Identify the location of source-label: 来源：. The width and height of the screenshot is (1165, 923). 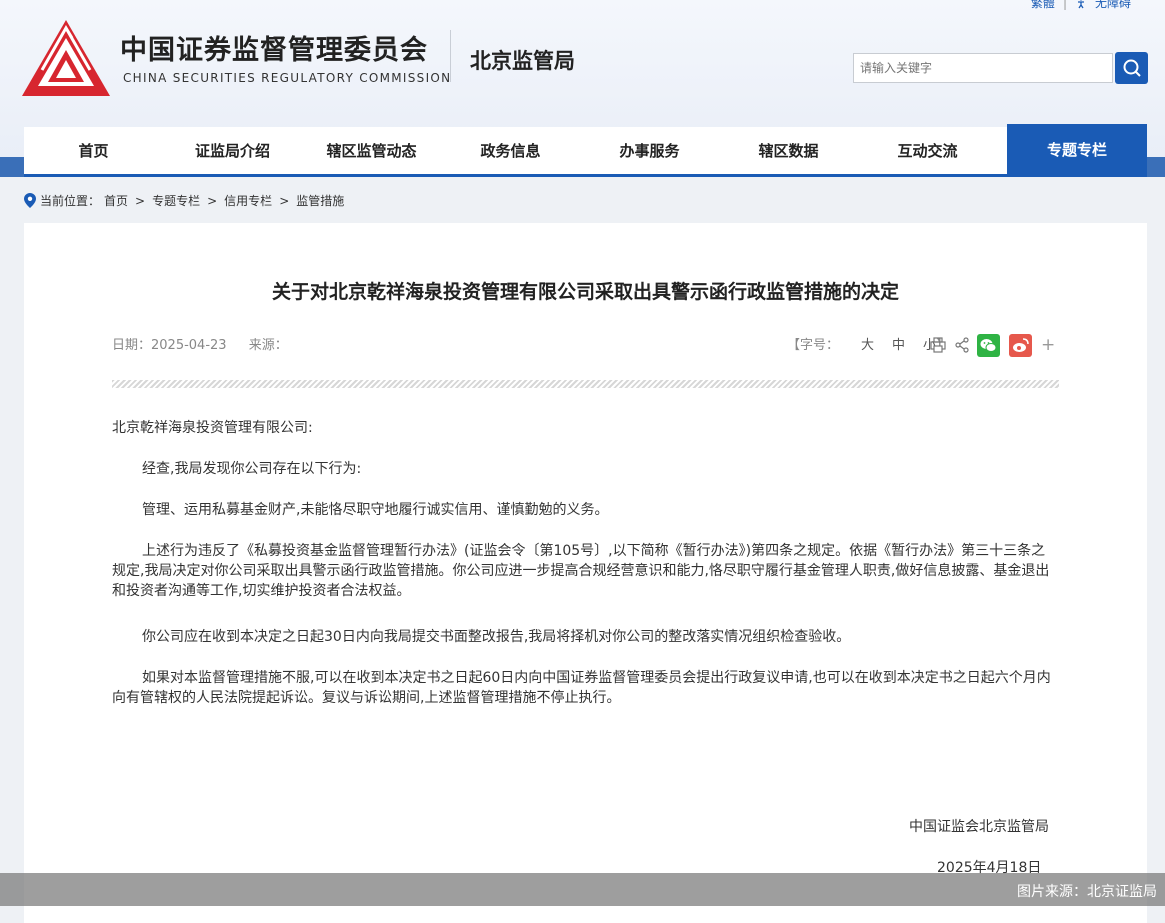
(268, 345).